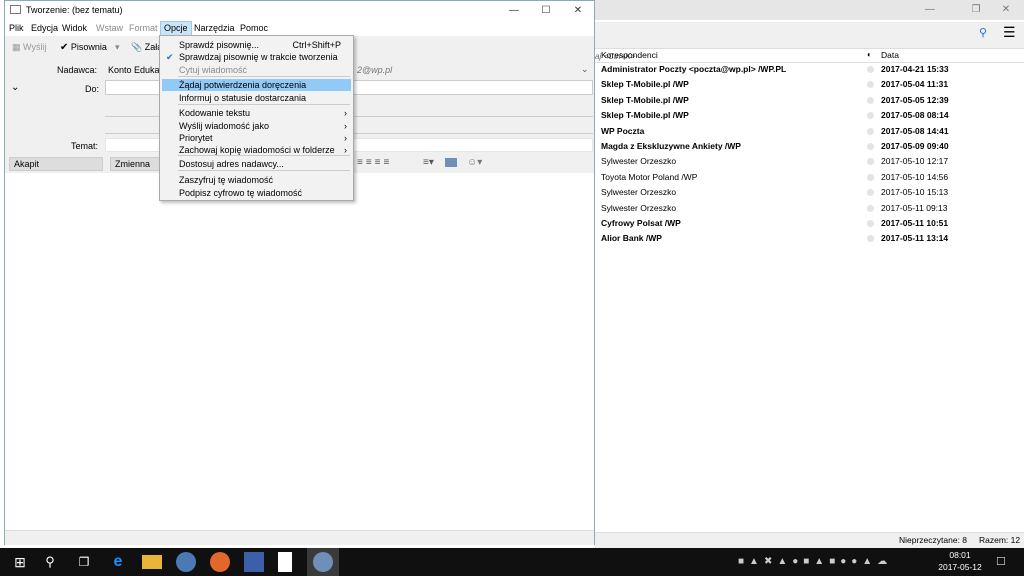  I want to click on message-date: 2017-05-08 08:14, so click(915, 115).